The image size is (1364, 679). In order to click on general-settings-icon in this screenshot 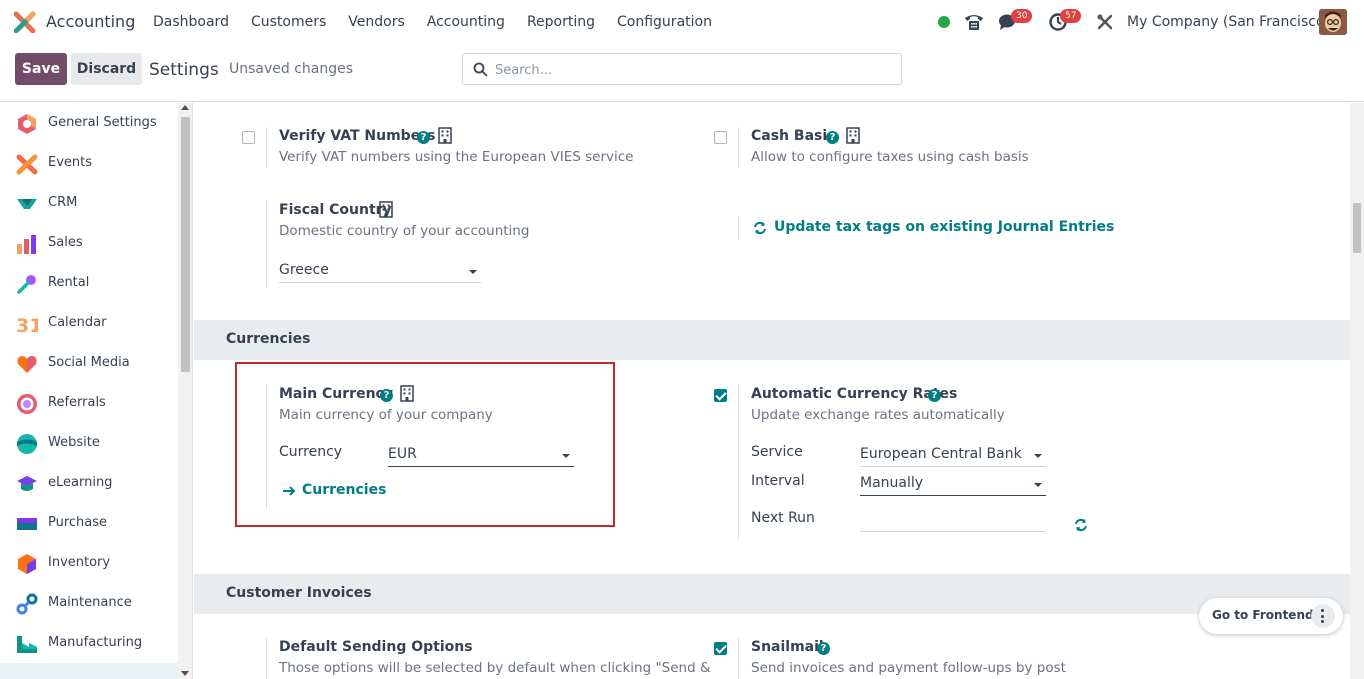, I will do `click(27, 124)`.